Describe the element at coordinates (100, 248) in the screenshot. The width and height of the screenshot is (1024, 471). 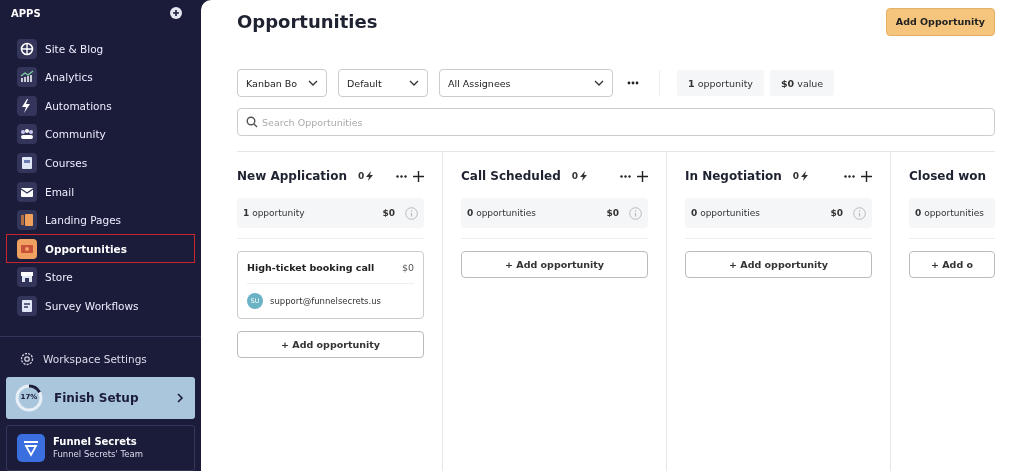
I see `sidebar-item: Opportunities` at that location.